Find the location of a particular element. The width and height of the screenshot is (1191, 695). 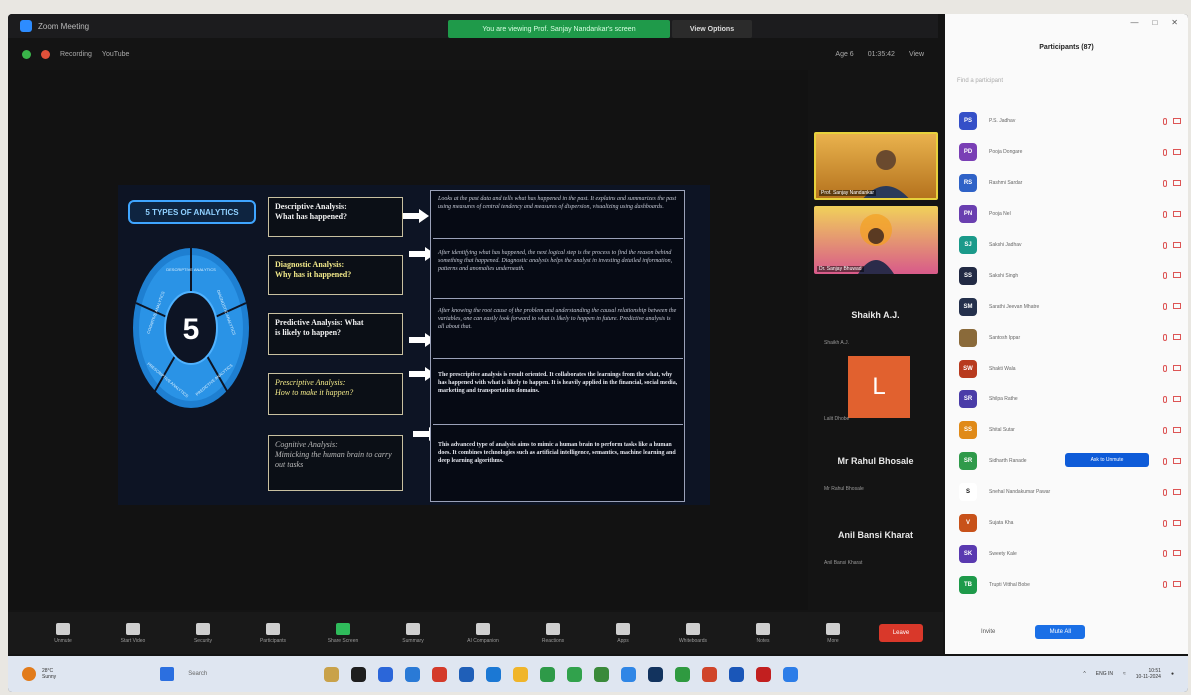

leave-button: Leave is located at coordinates (901, 633).